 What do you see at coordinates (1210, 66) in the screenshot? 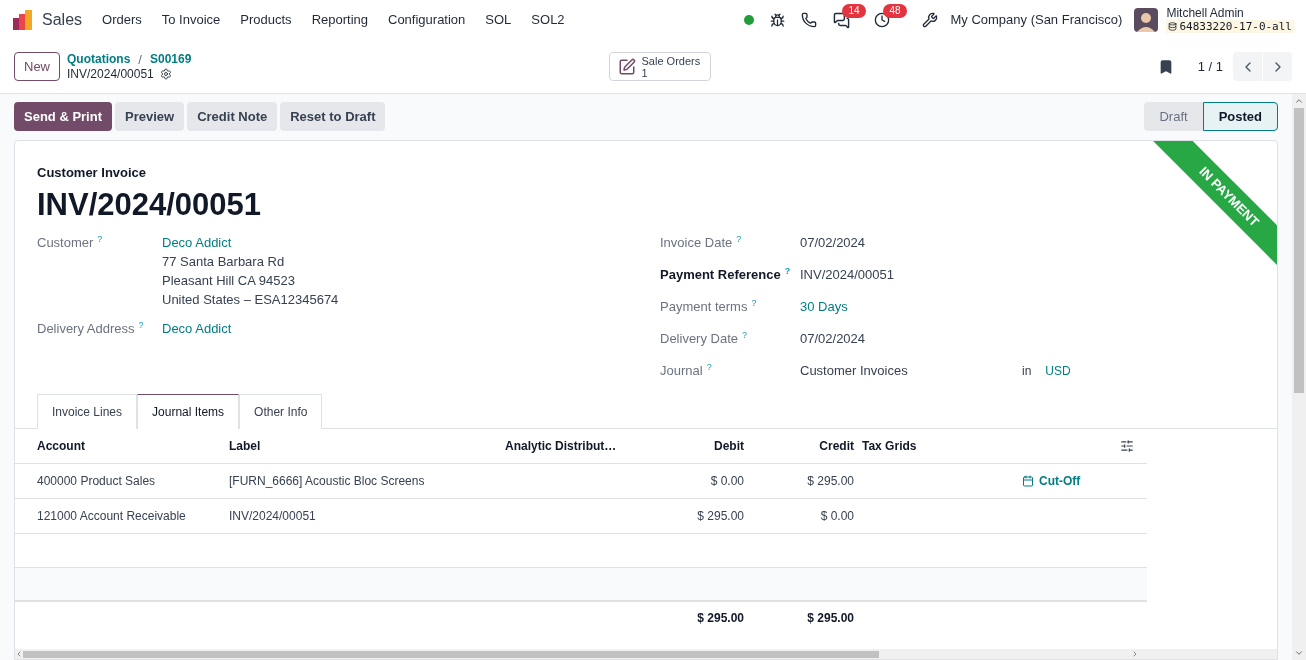
I see `pager-value: 1 / 1` at bounding box center [1210, 66].